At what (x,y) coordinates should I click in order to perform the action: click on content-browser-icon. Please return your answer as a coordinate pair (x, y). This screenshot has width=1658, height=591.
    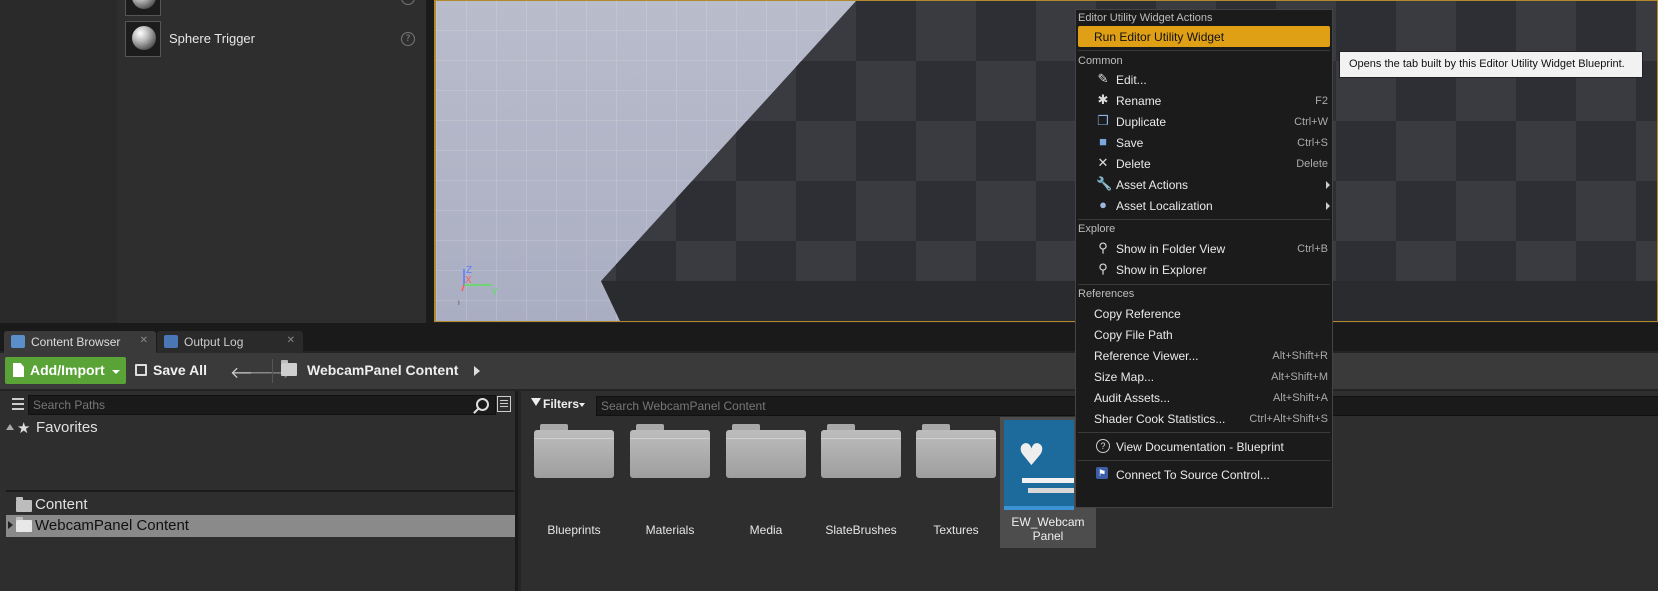
    Looking at the image, I should click on (18, 341).